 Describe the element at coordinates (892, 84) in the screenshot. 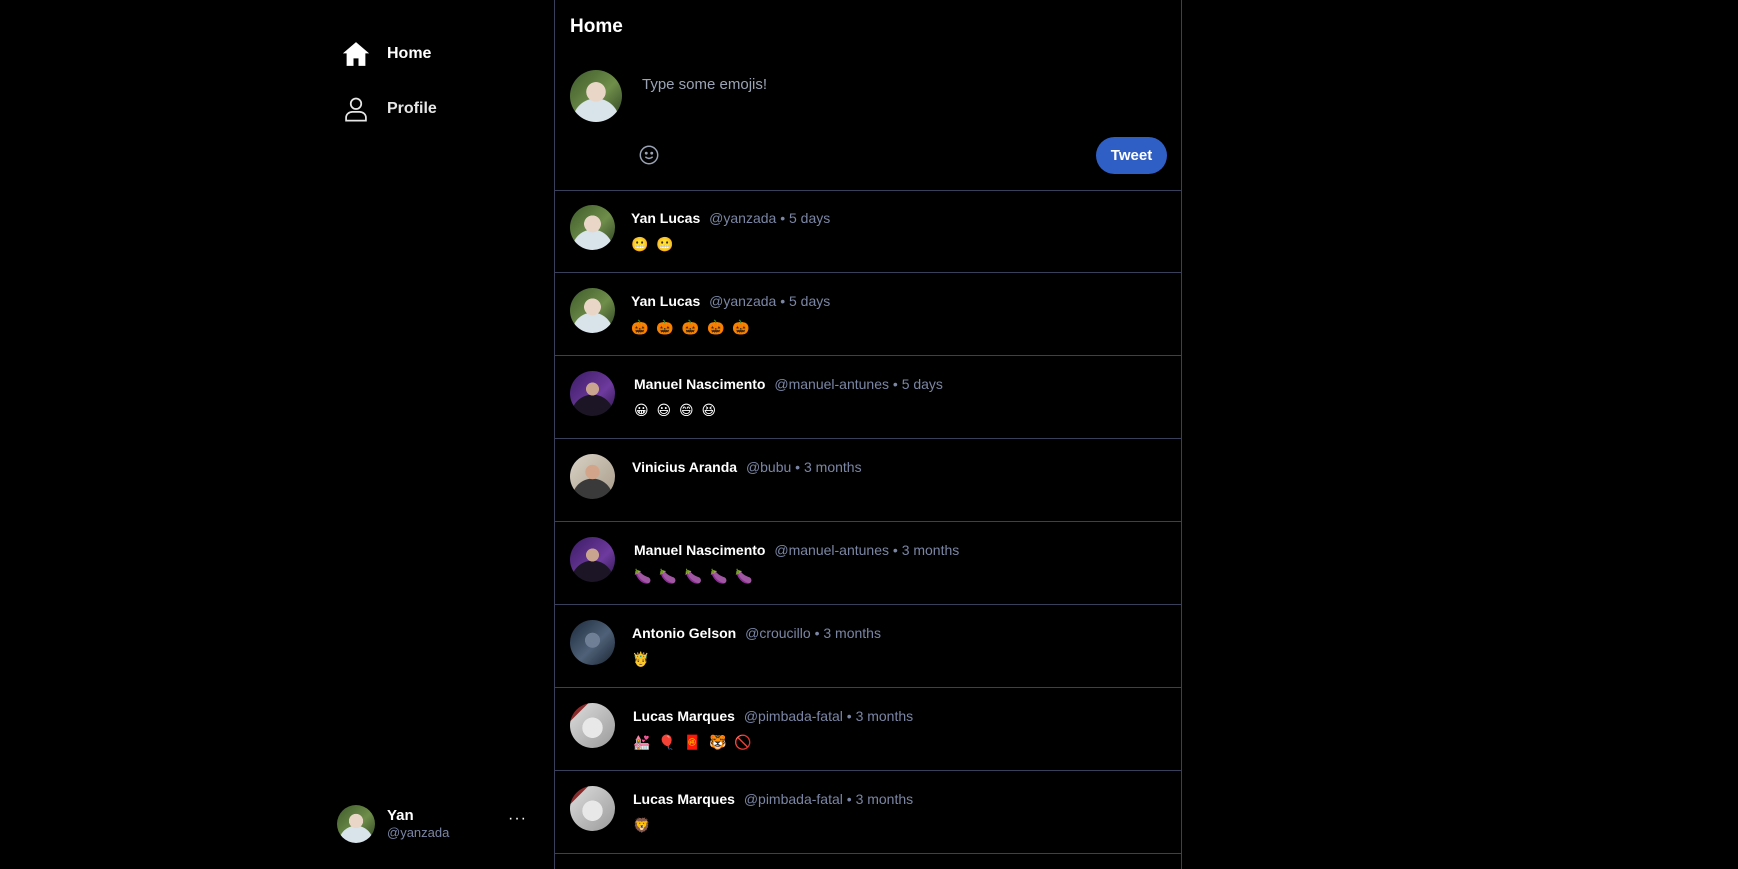

I see `tweet-input` at that location.